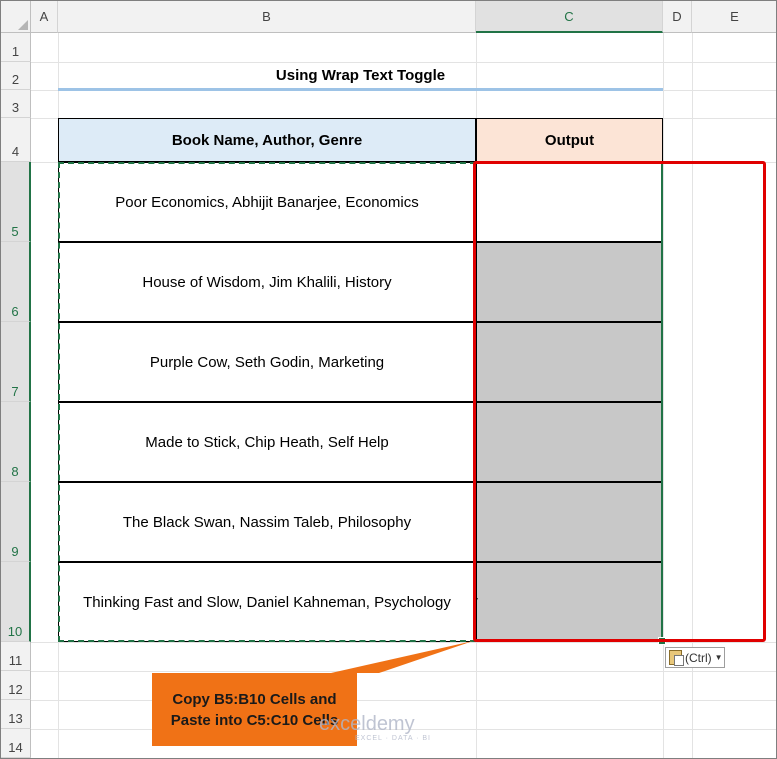 This screenshot has width=777, height=759. Describe the element at coordinates (402, 657) in the screenshot. I see `callout-pointer` at that location.